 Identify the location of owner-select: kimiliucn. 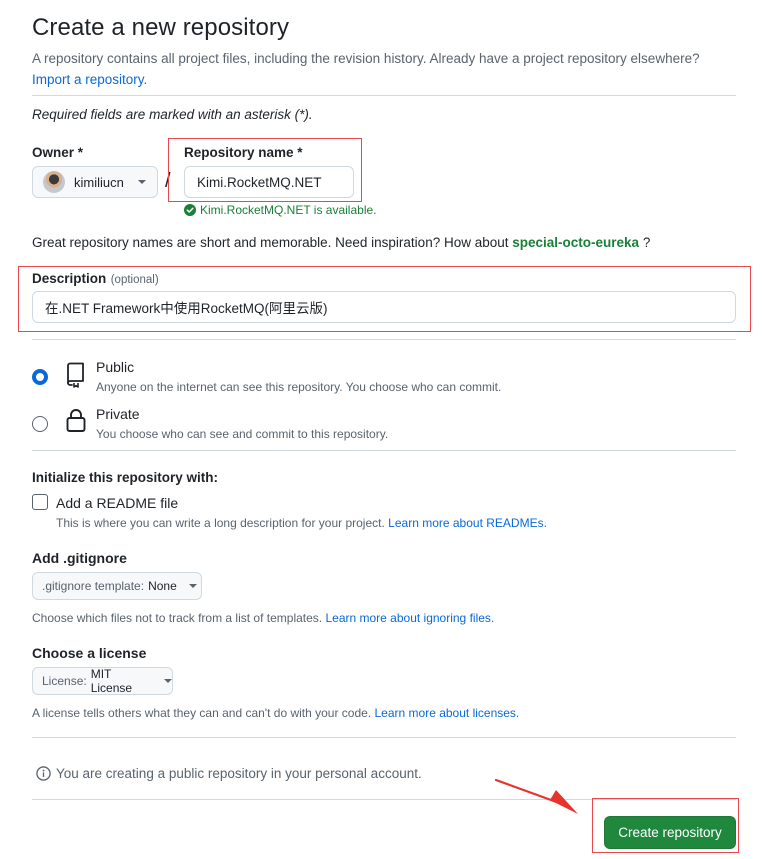
(95, 182).